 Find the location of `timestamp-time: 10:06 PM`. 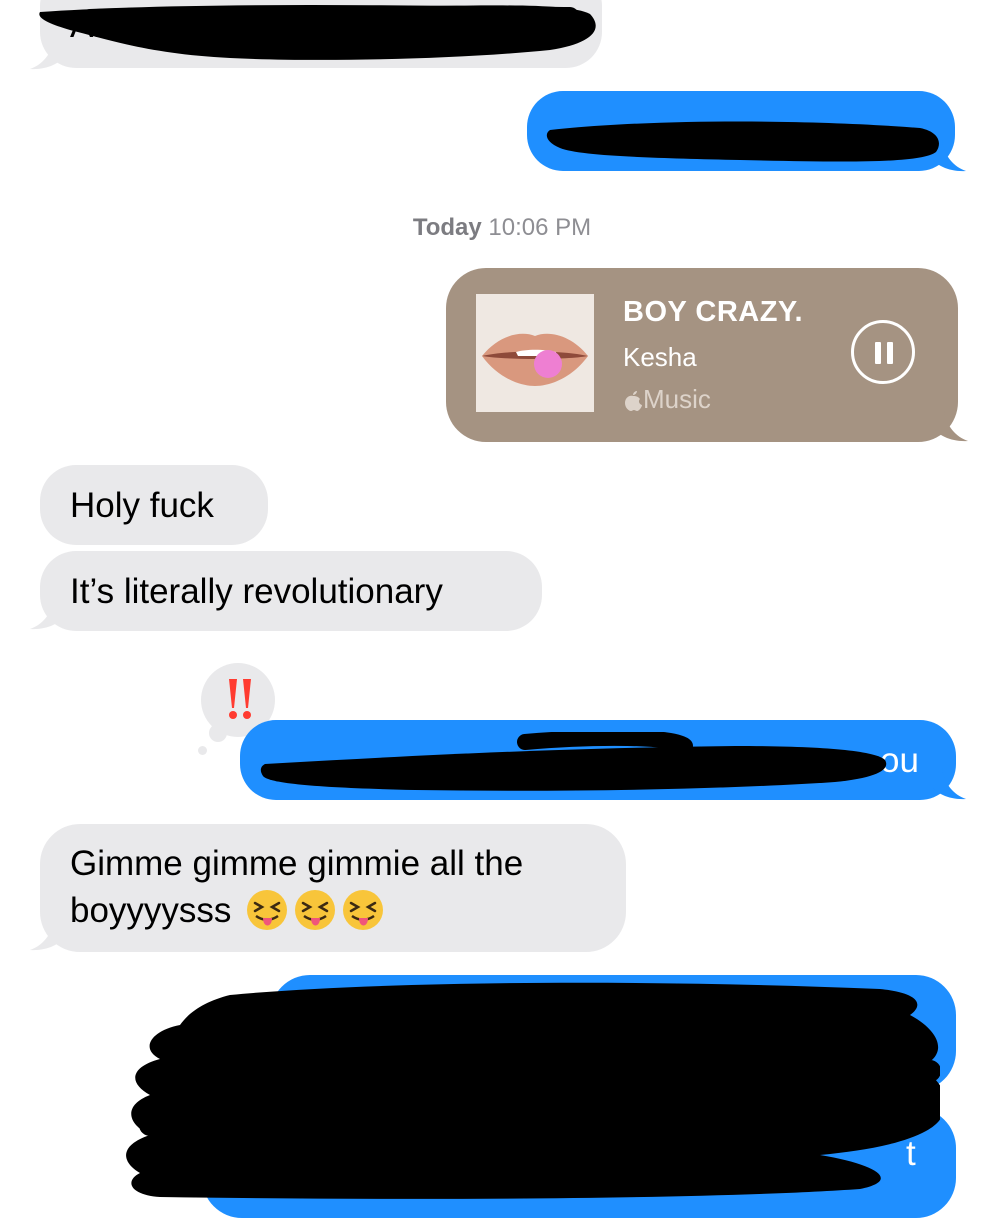

timestamp-time: 10:06 PM is located at coordinates (540, 227).